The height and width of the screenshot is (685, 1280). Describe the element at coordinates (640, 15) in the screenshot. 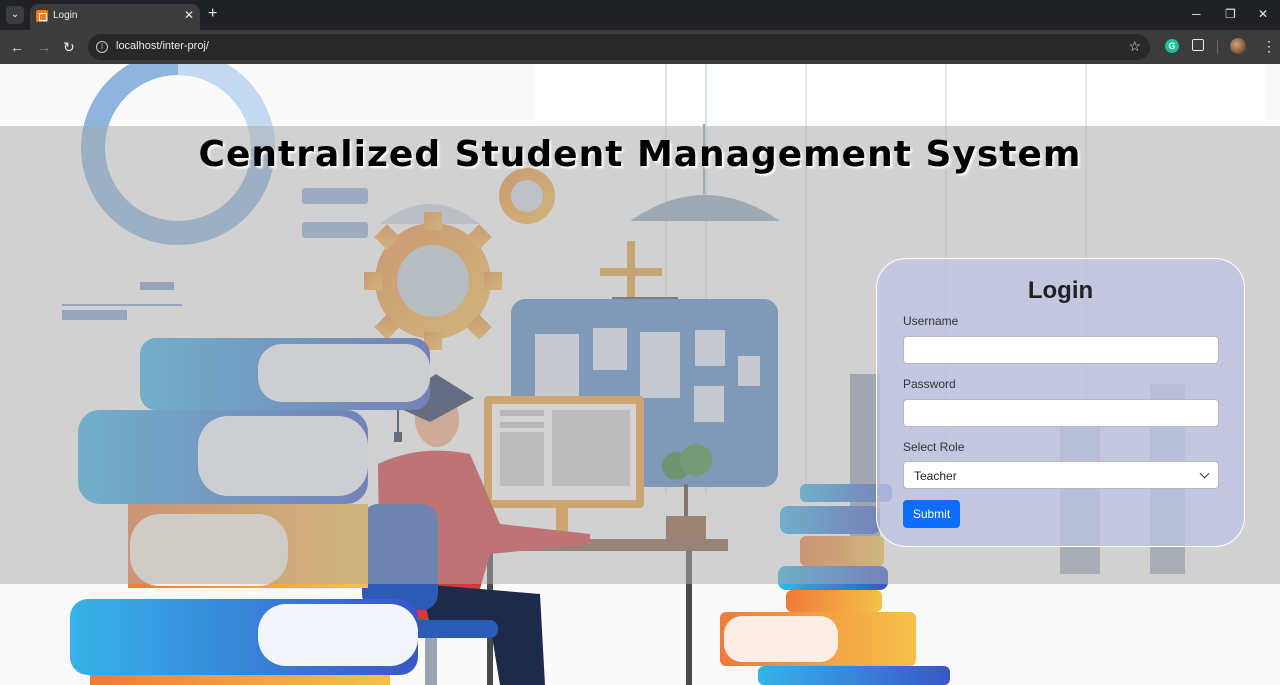

I see `browser-tab-strip: ⌄ Login ✕ + ─ ❐ ✕` at that location.